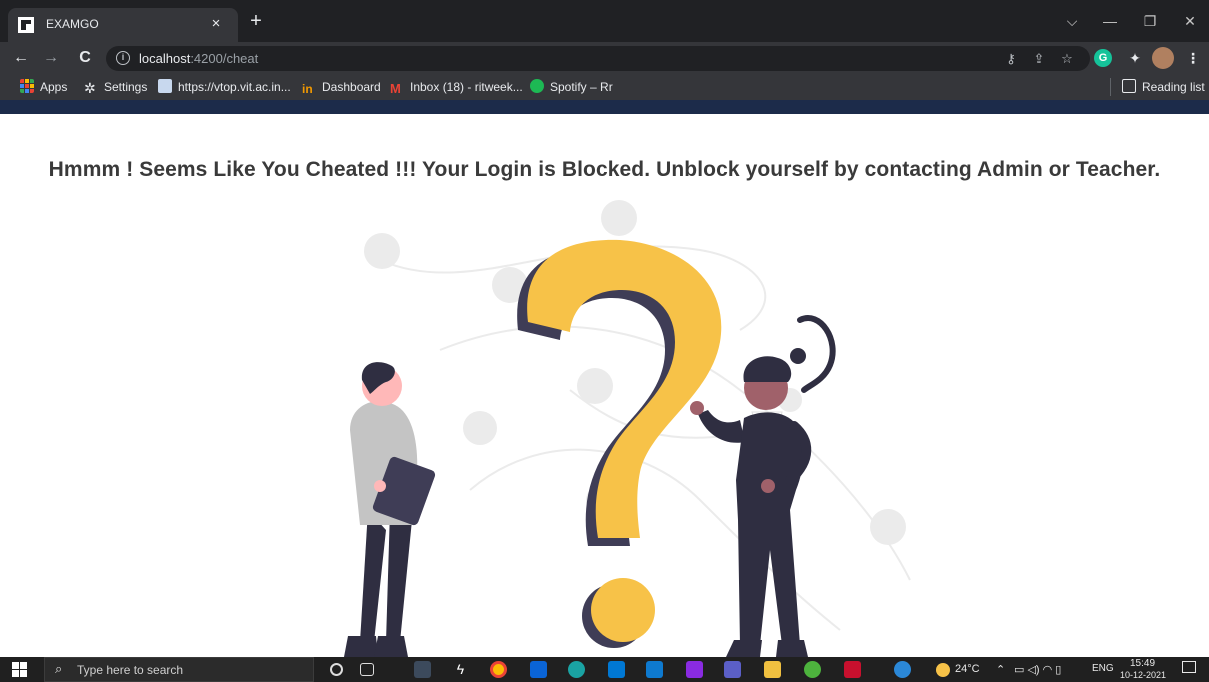 This screenshot has width=1209, height=682. Describe the element at coordinates (902, 669) in the screenshot. I see `help-icon` at that location.